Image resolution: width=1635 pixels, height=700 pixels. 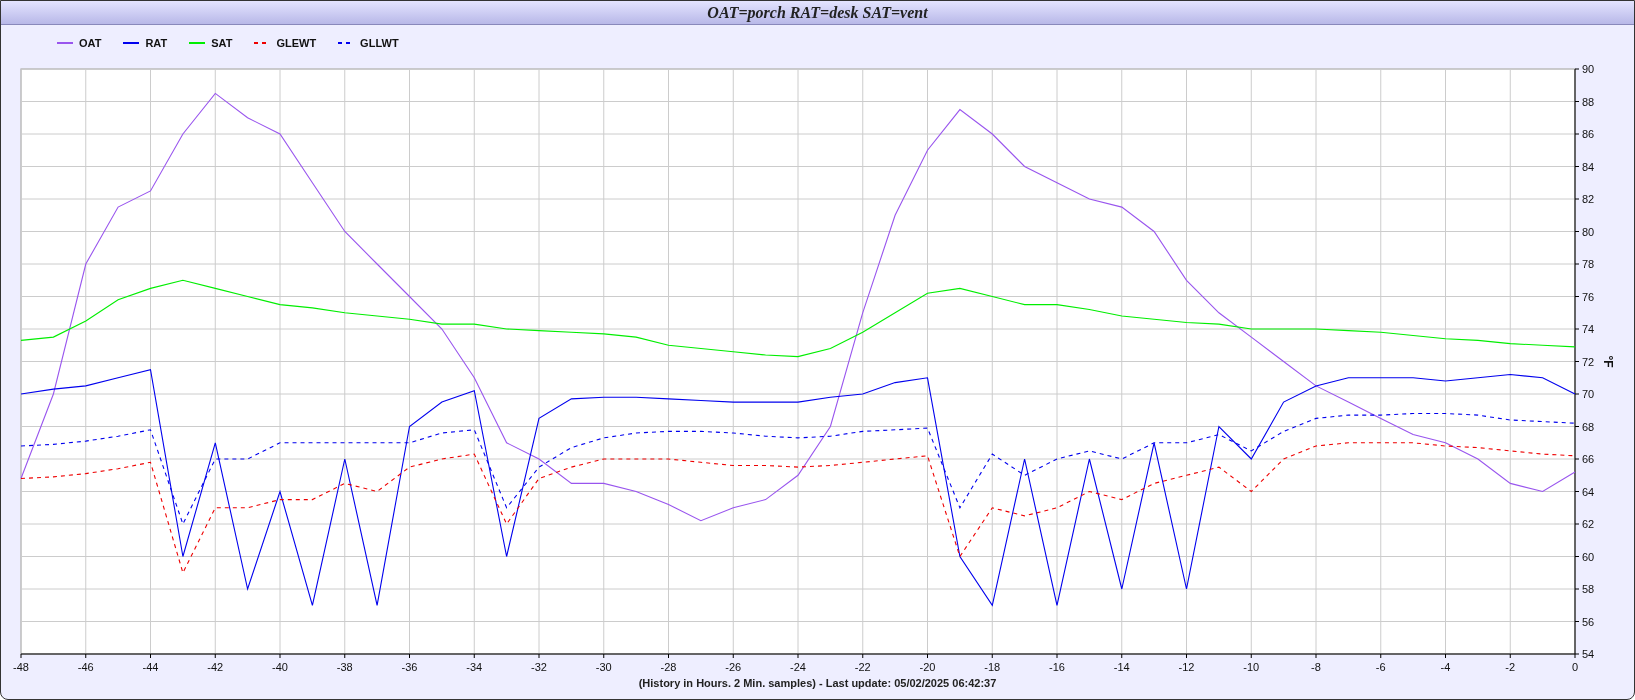 I want to click on x-tick-label: -2, so click(x=1510, y=667).